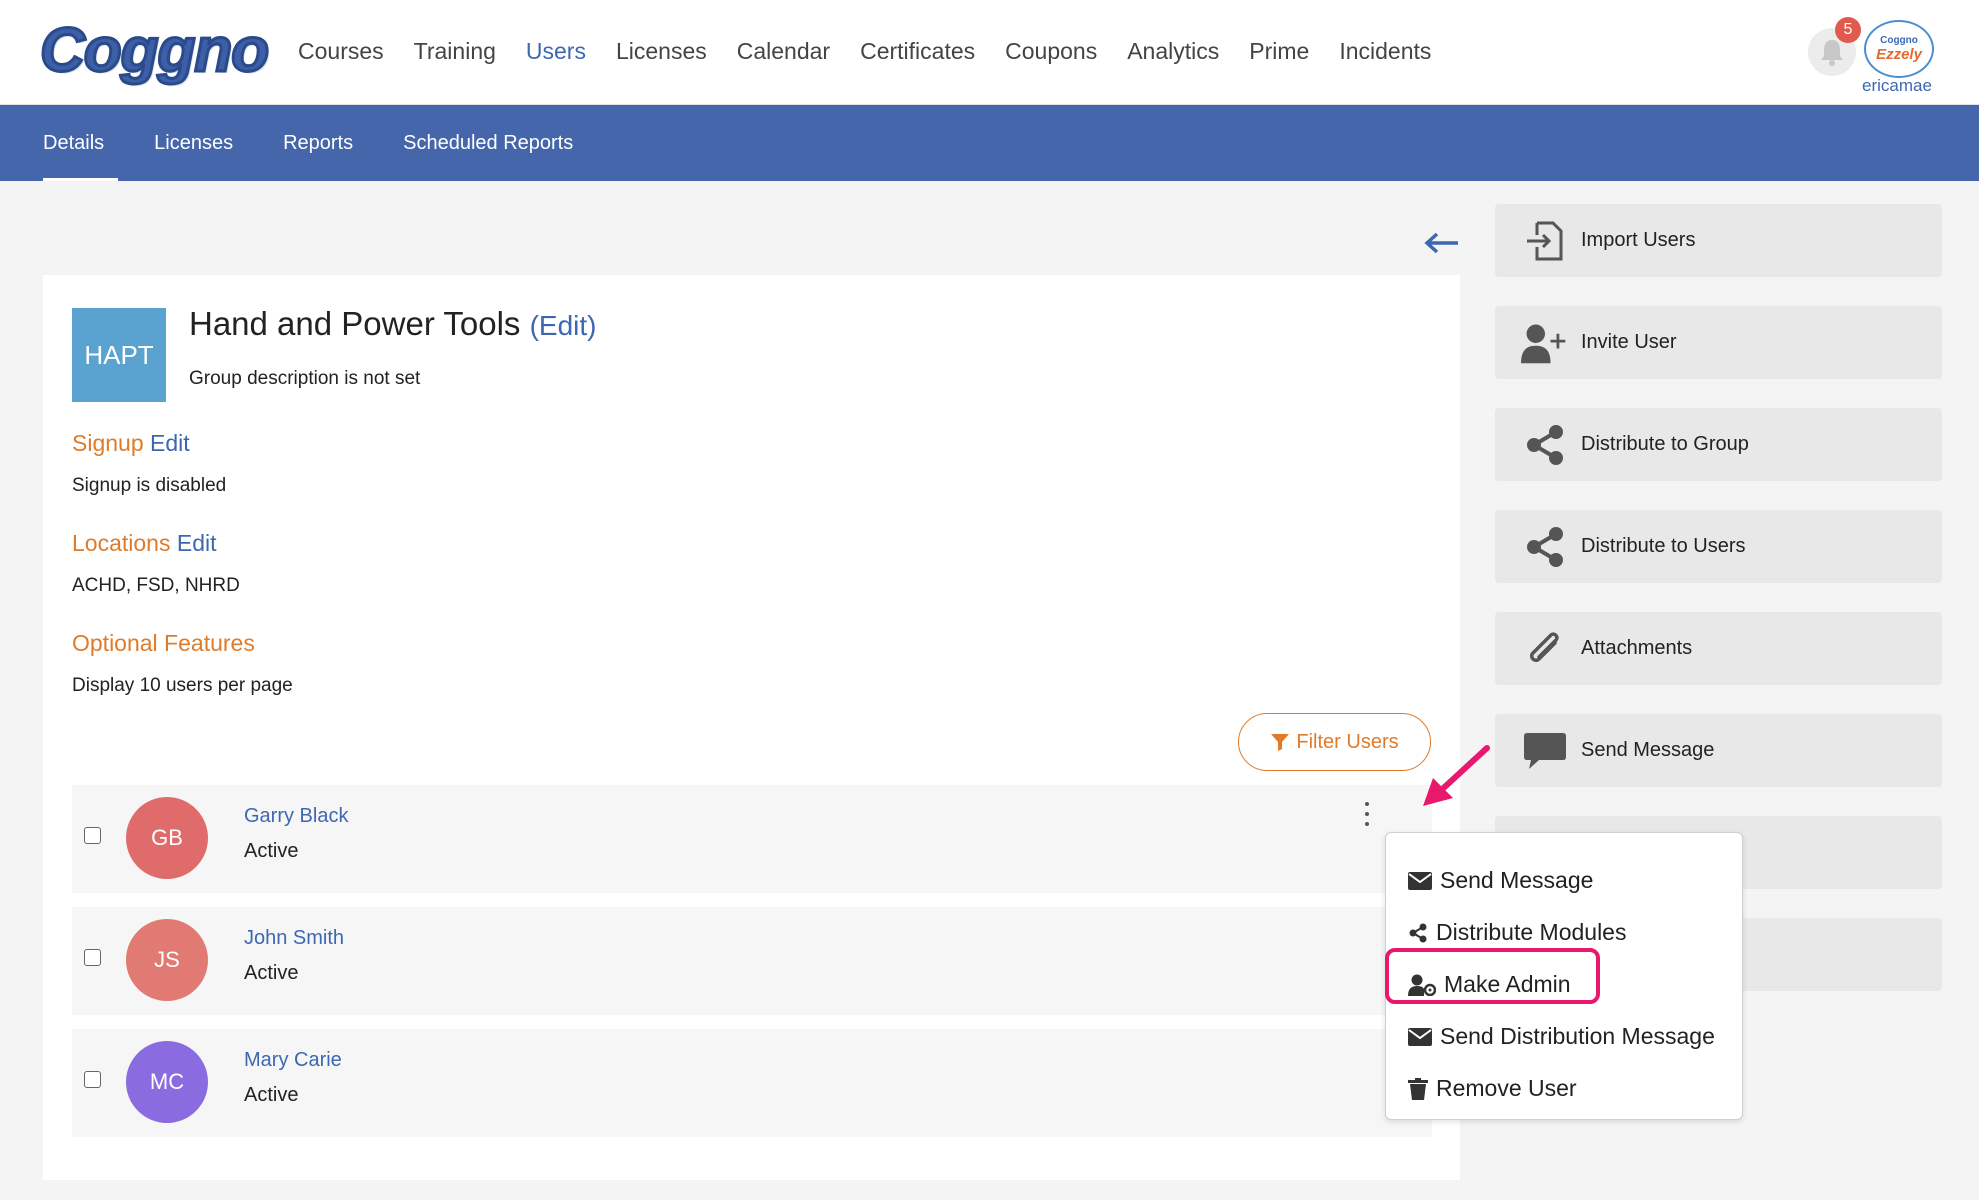 This screenshot has width=1979, height=1200. Describe the element at coordinates (341, 51) in the screenshot. I see `nav-courses: Courses` at that location.